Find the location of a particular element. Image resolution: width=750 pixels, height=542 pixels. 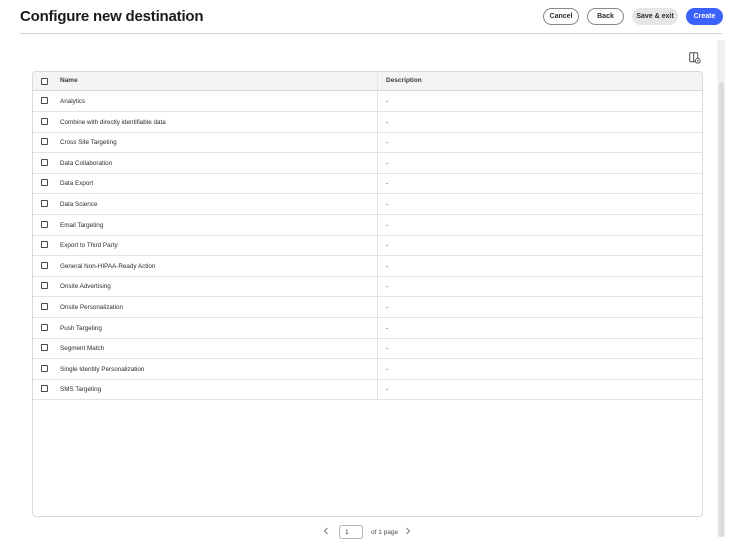

next-page-icon is located at coordinates (408, 533).